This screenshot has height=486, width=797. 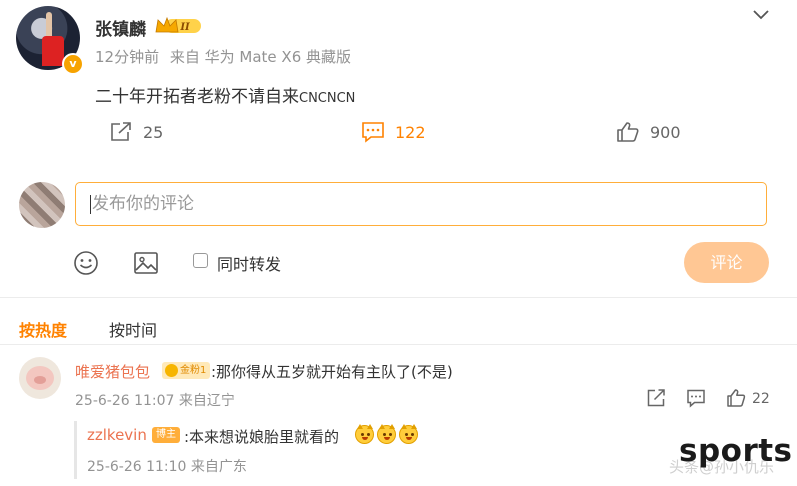 I want to click on comment-icon, so click(x=373, y=132).